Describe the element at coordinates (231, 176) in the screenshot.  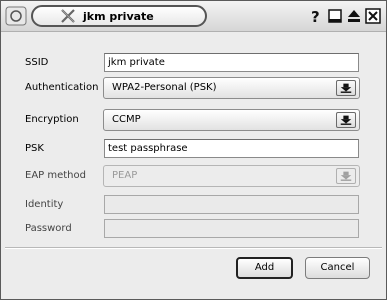
I see `eap-method-select: PEAP` at that location.